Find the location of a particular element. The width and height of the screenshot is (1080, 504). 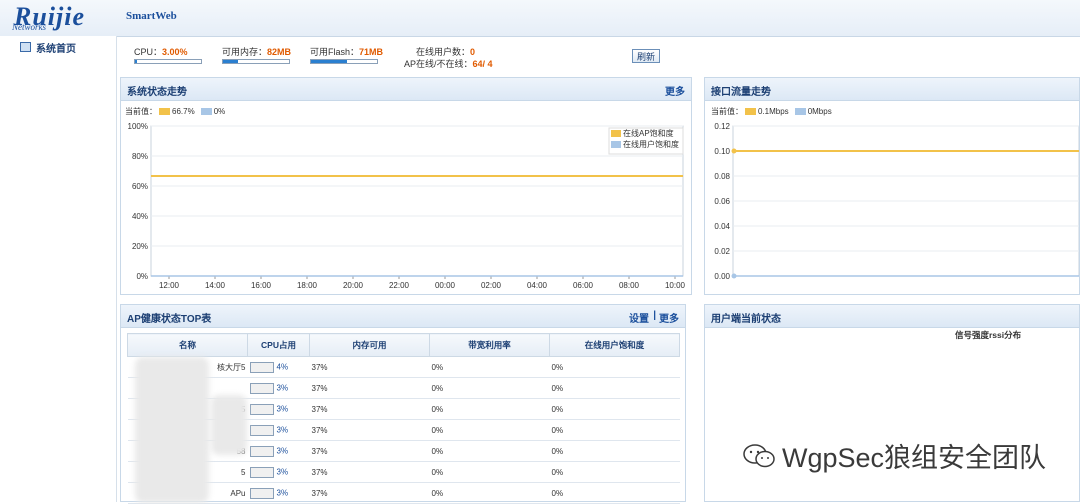

flash-value: 71MB is located at coordinates (371, 52).